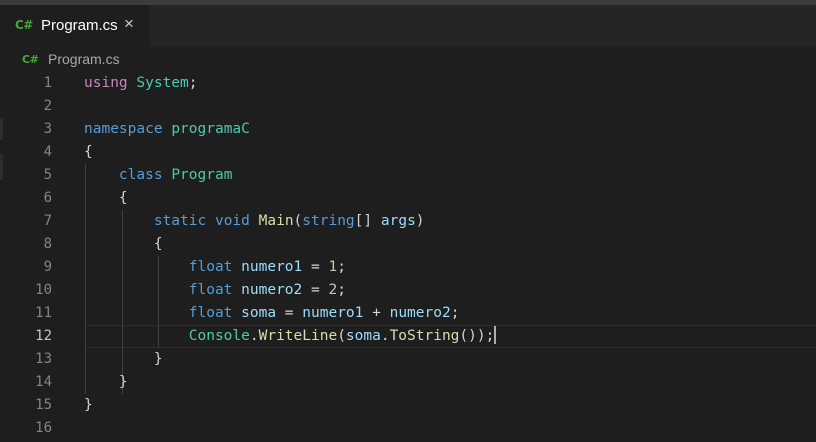  Describe the element at coordinates (47, 152) in the screenshot. I see `line-number: 4` at that location.